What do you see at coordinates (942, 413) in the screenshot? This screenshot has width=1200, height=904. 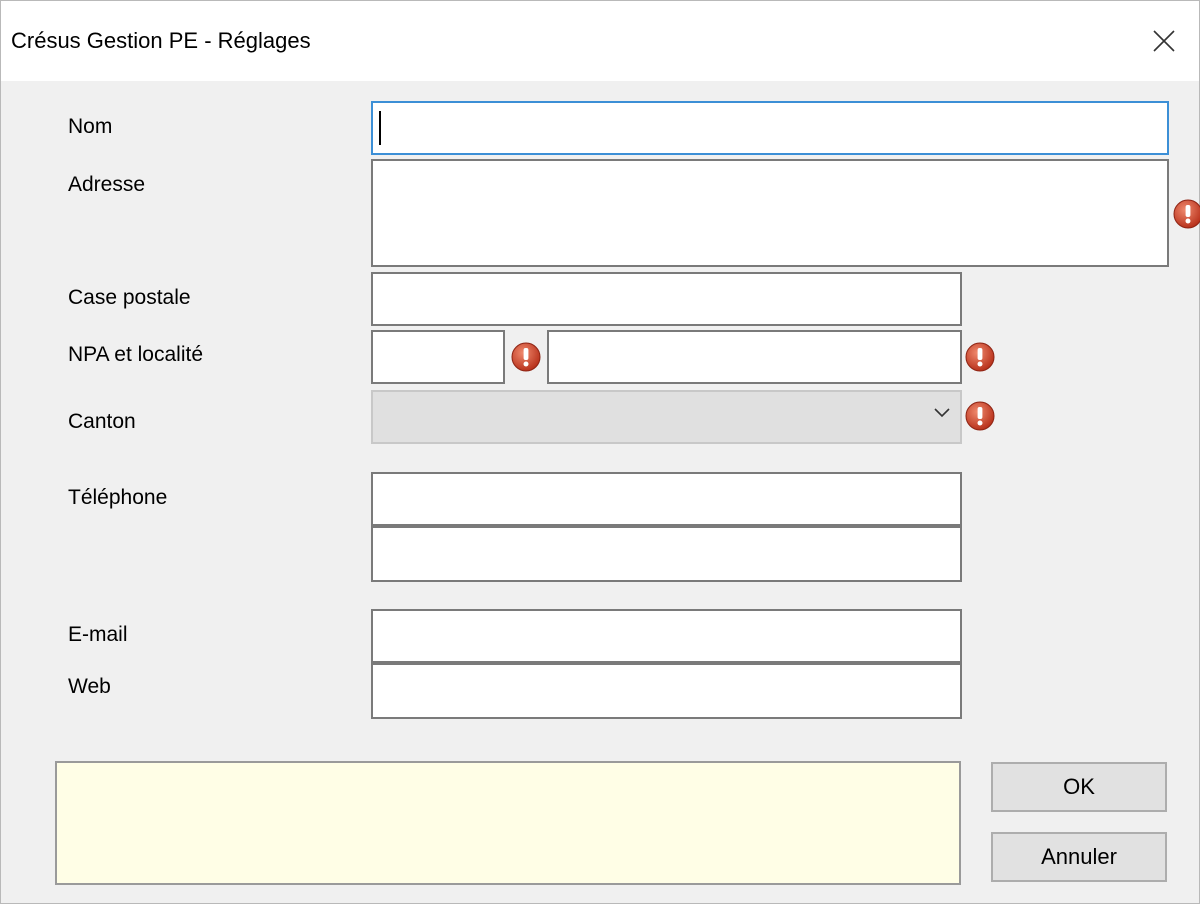 I see `chevron-down-icon` at bounding box center [942, 413].